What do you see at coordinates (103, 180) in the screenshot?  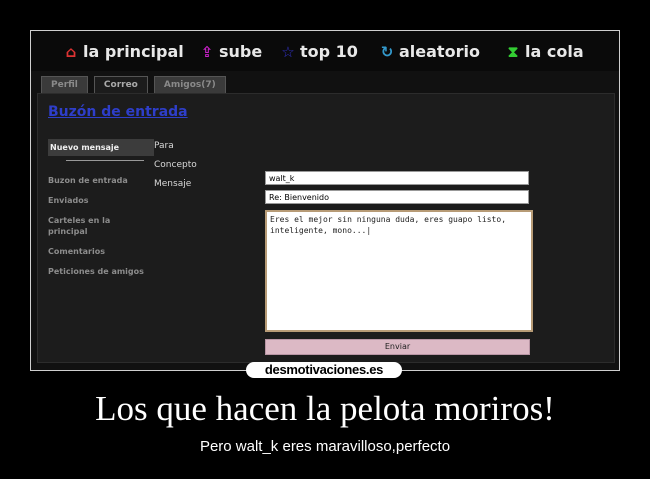 I see `sidebar-item-inbox: Buzon de entrada` at bounding box center [103, 180].